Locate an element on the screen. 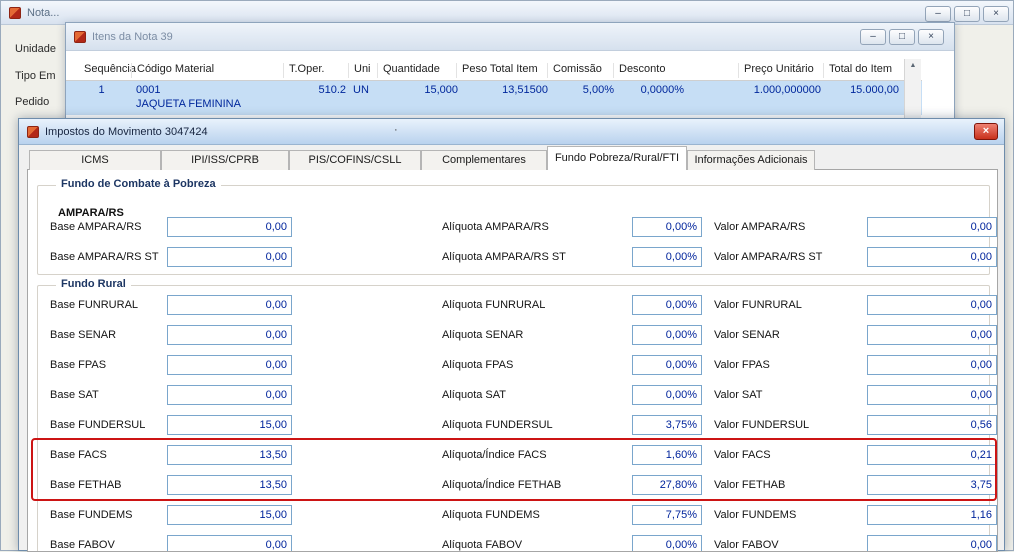  valor-label: Valor AMPARA/RS ST is located at coordinates (768, 257).